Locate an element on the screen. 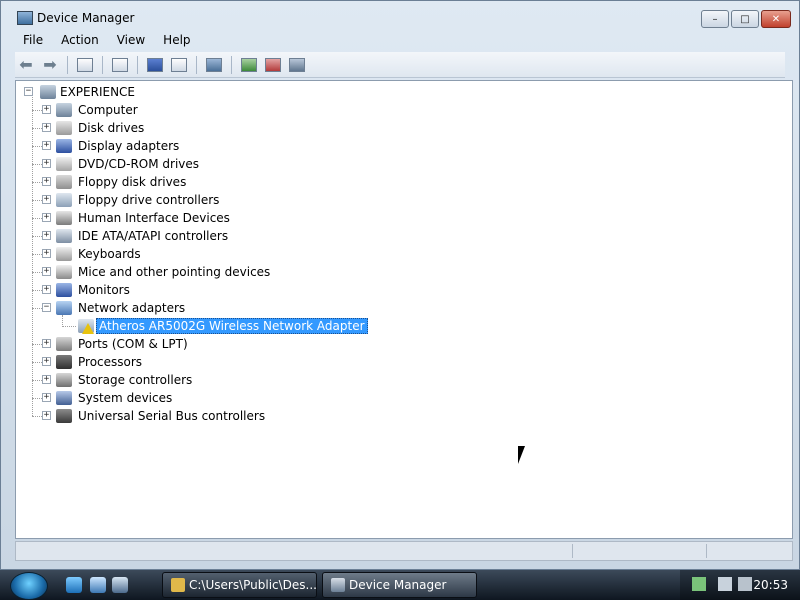 The height and width of the screenshot is (600, 800). menu-help: Help is located at coordinates (176, 41).